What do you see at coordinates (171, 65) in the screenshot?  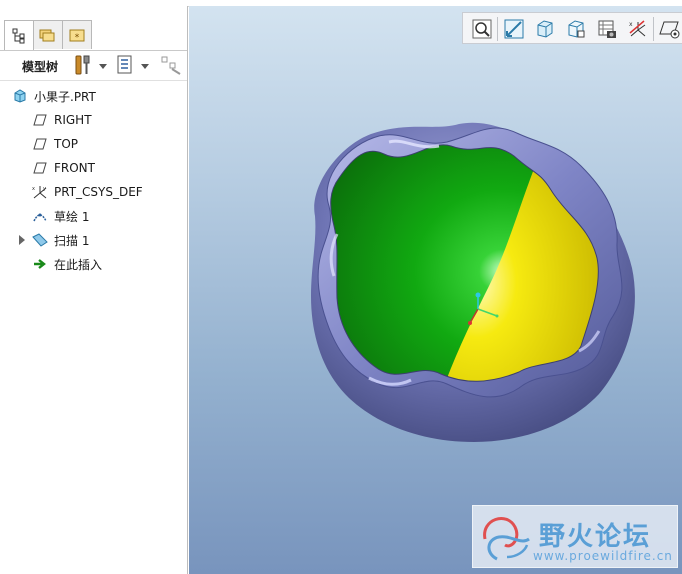 I see `tree-filter-icon` at bounding box center [171, 65].